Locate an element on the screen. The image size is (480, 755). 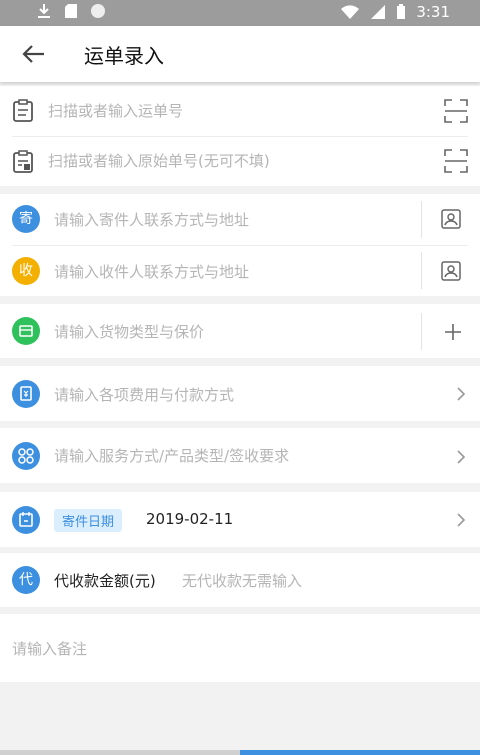
signal-icon is located at coordinates (378, 12).